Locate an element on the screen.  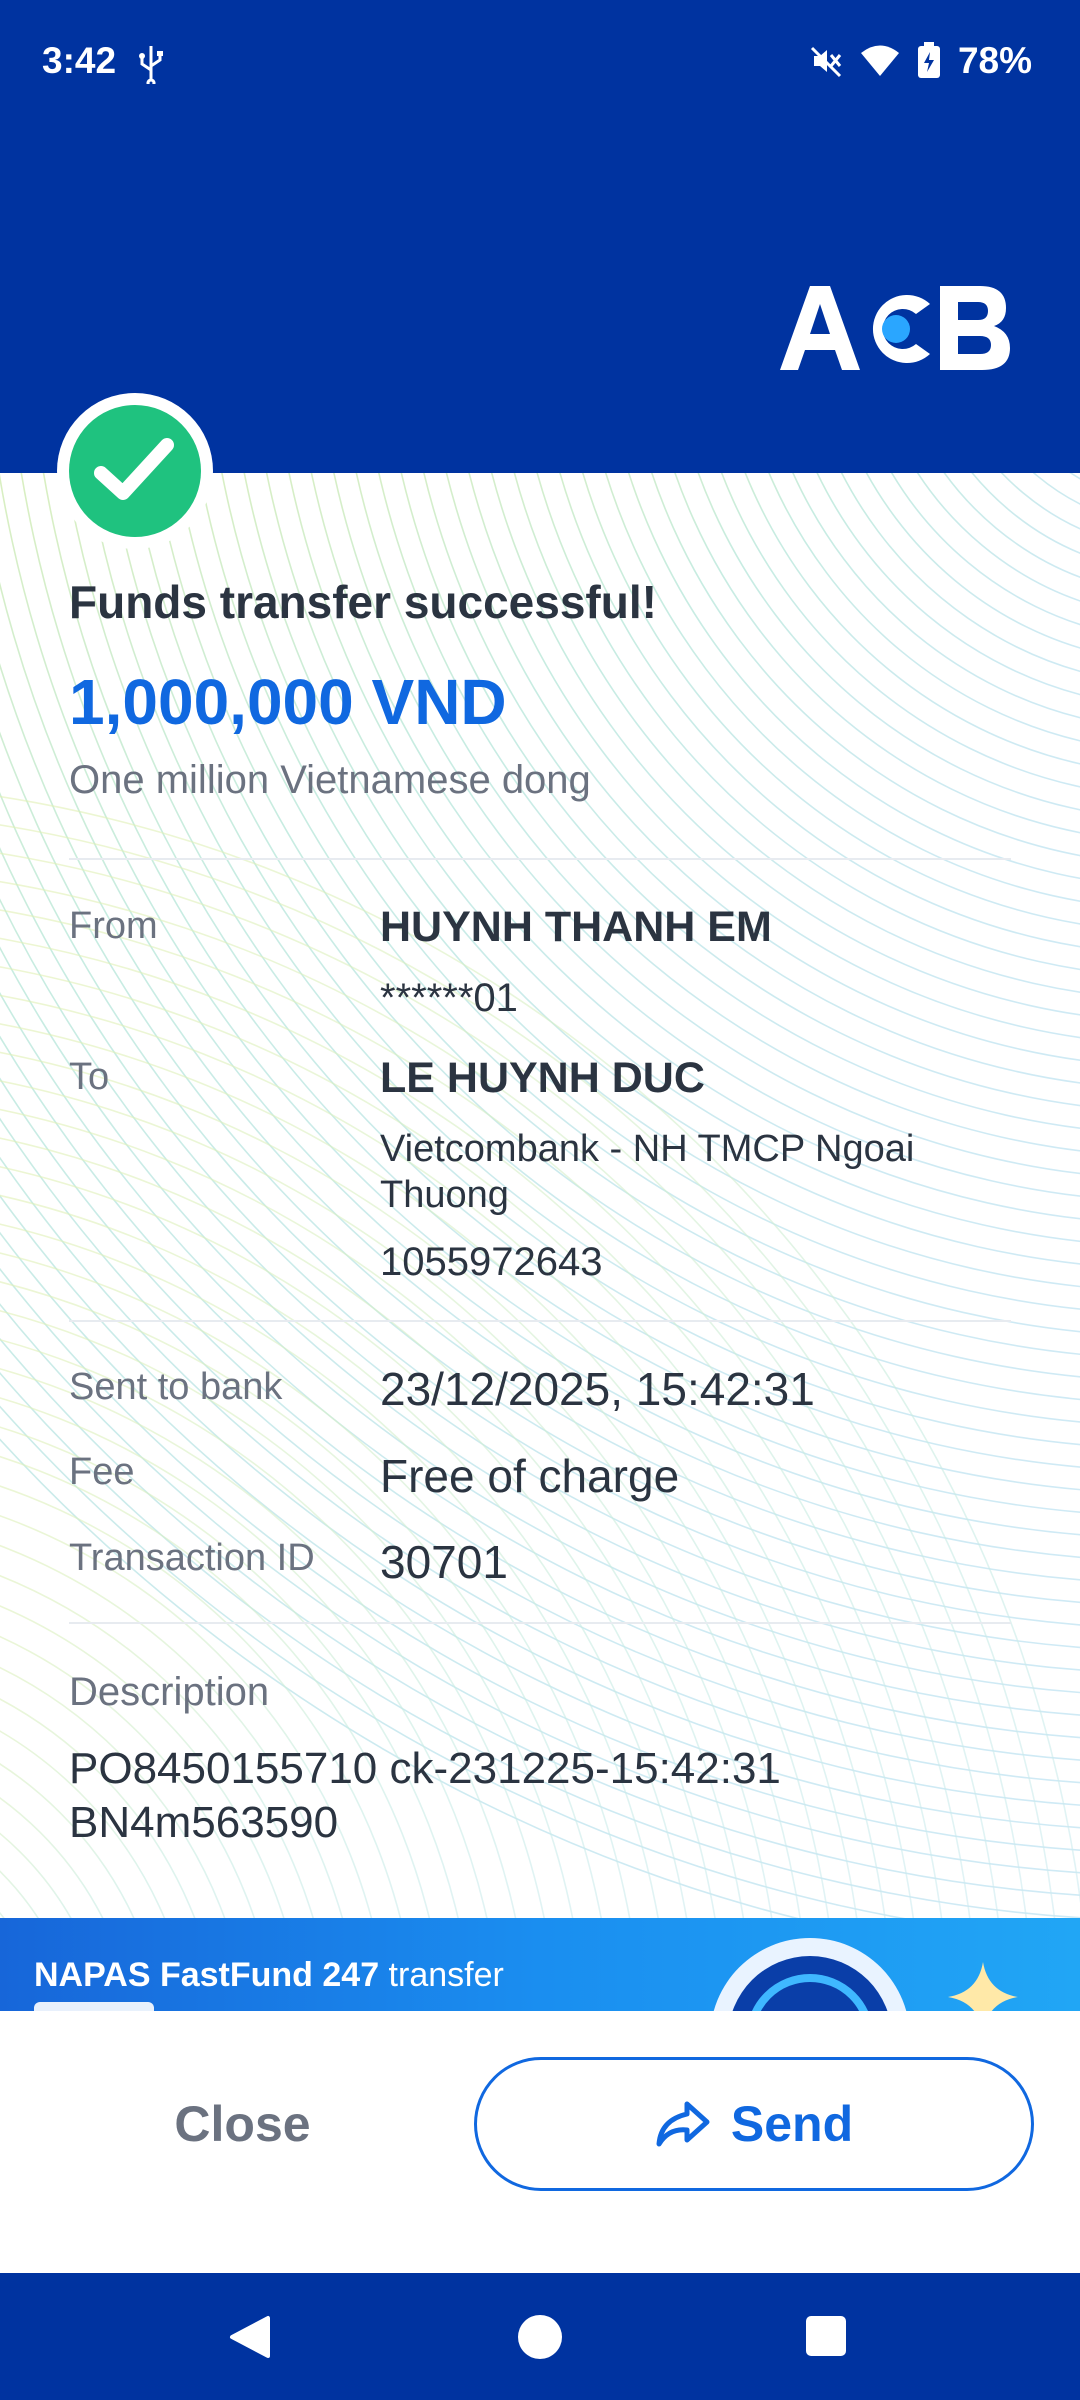
description-label: Description is located at coordinates (169, 1692).